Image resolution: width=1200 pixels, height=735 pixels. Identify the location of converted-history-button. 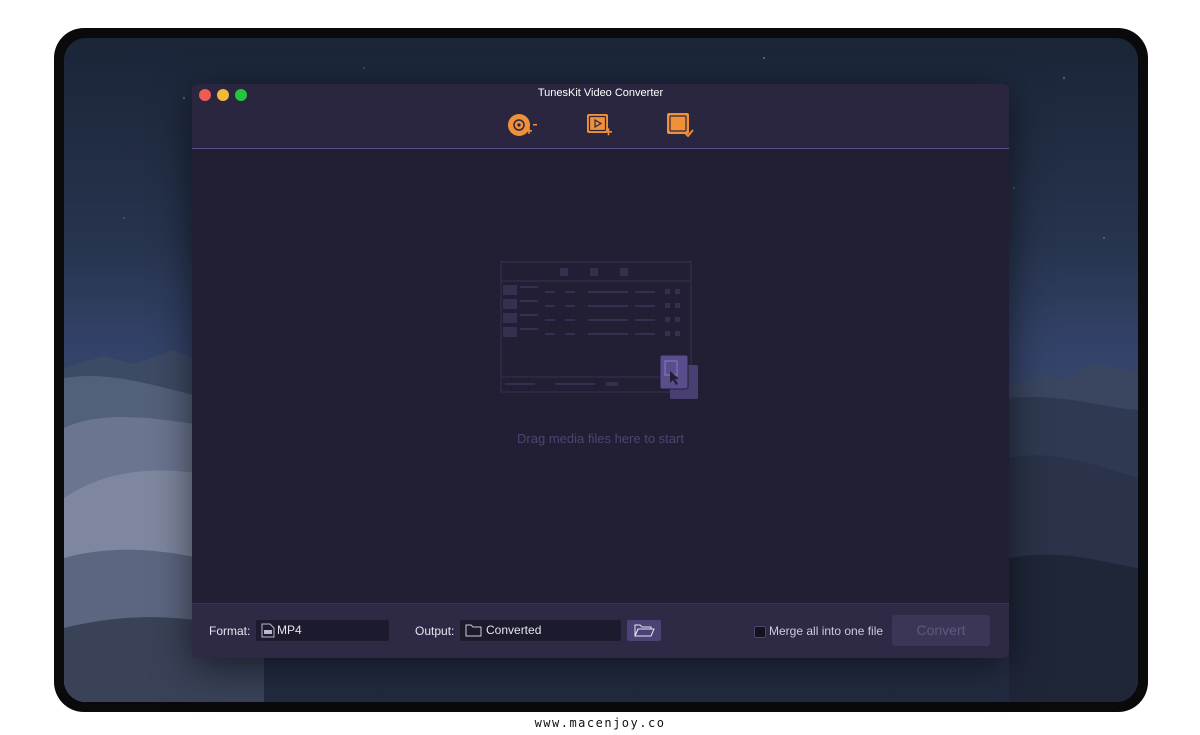
(681, 125).